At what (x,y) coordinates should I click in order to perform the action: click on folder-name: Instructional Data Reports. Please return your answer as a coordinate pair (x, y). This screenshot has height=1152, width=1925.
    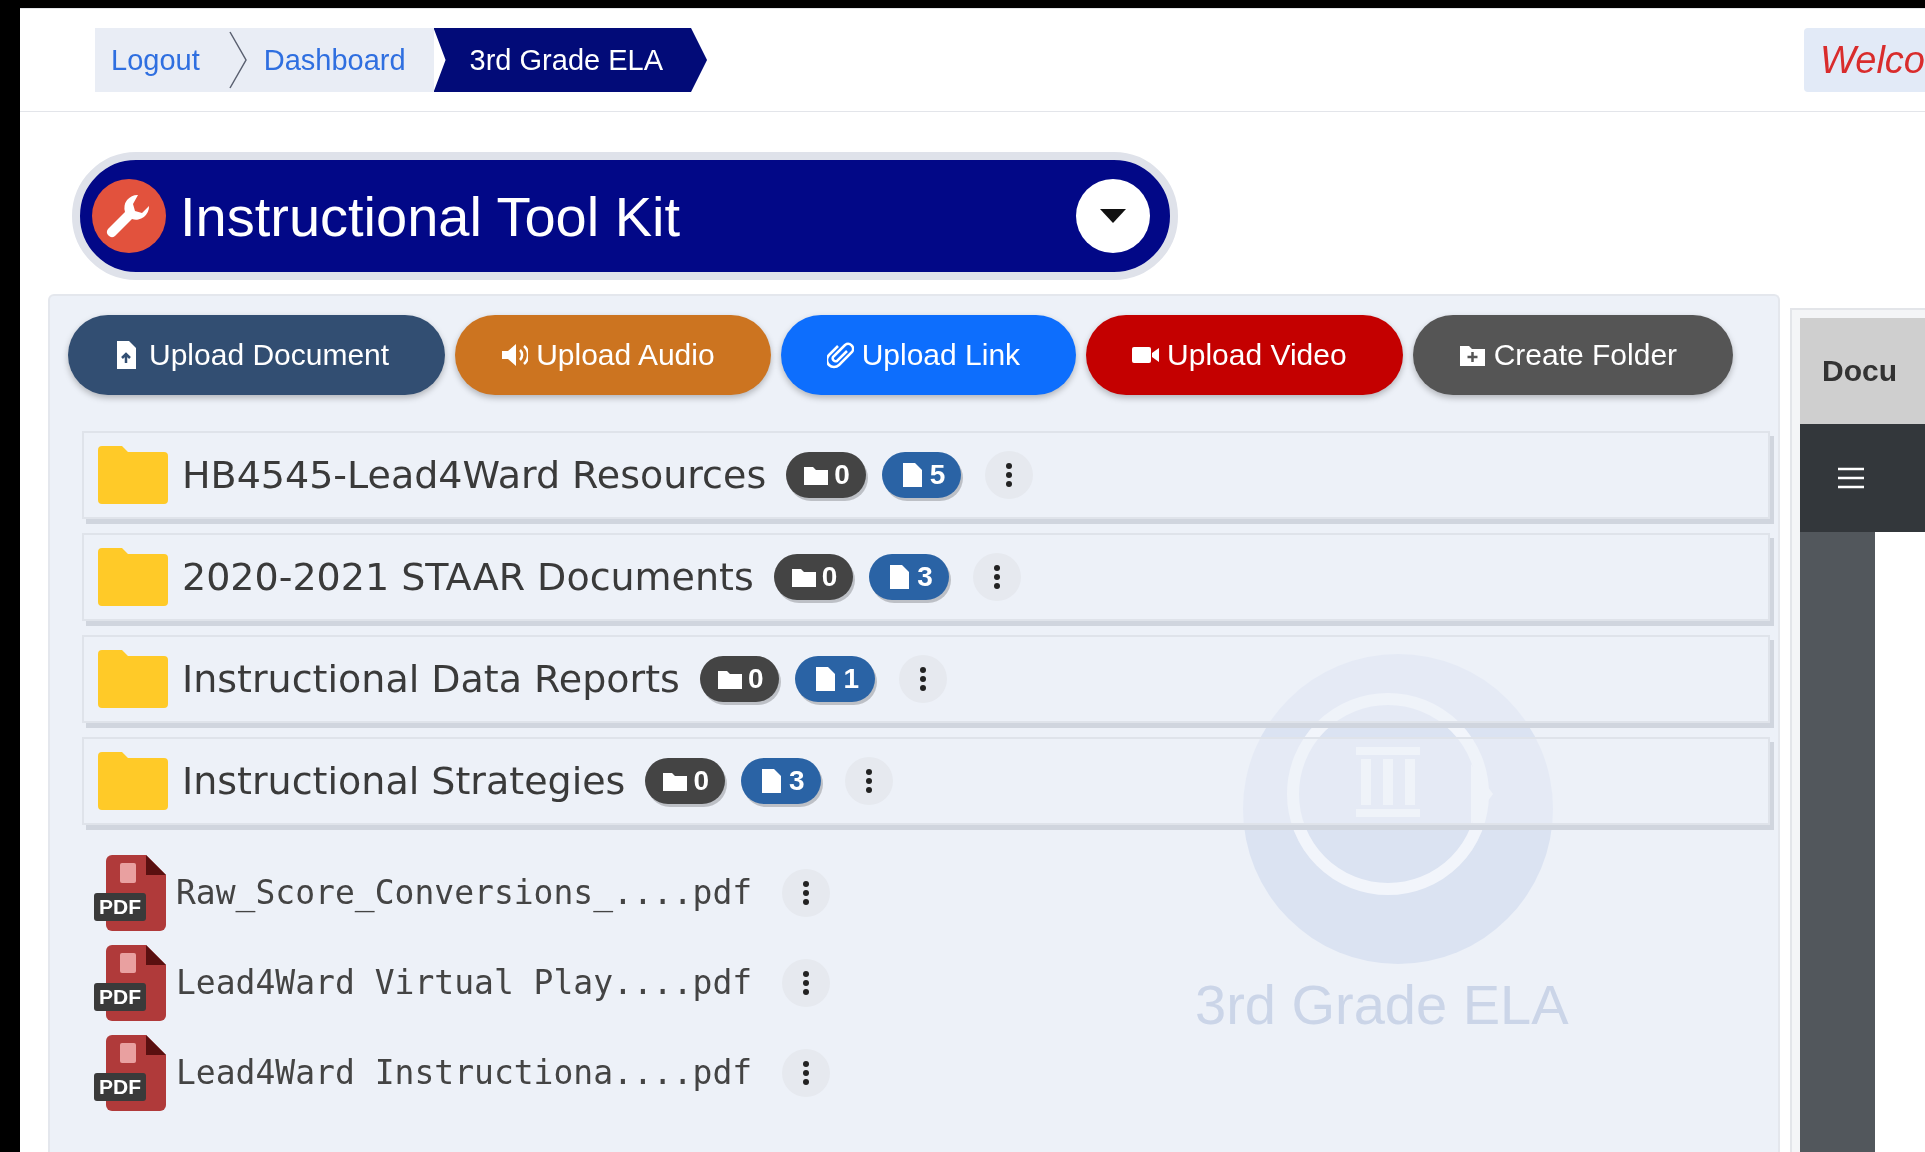
    Looking at the image, I should click on (431, 679).